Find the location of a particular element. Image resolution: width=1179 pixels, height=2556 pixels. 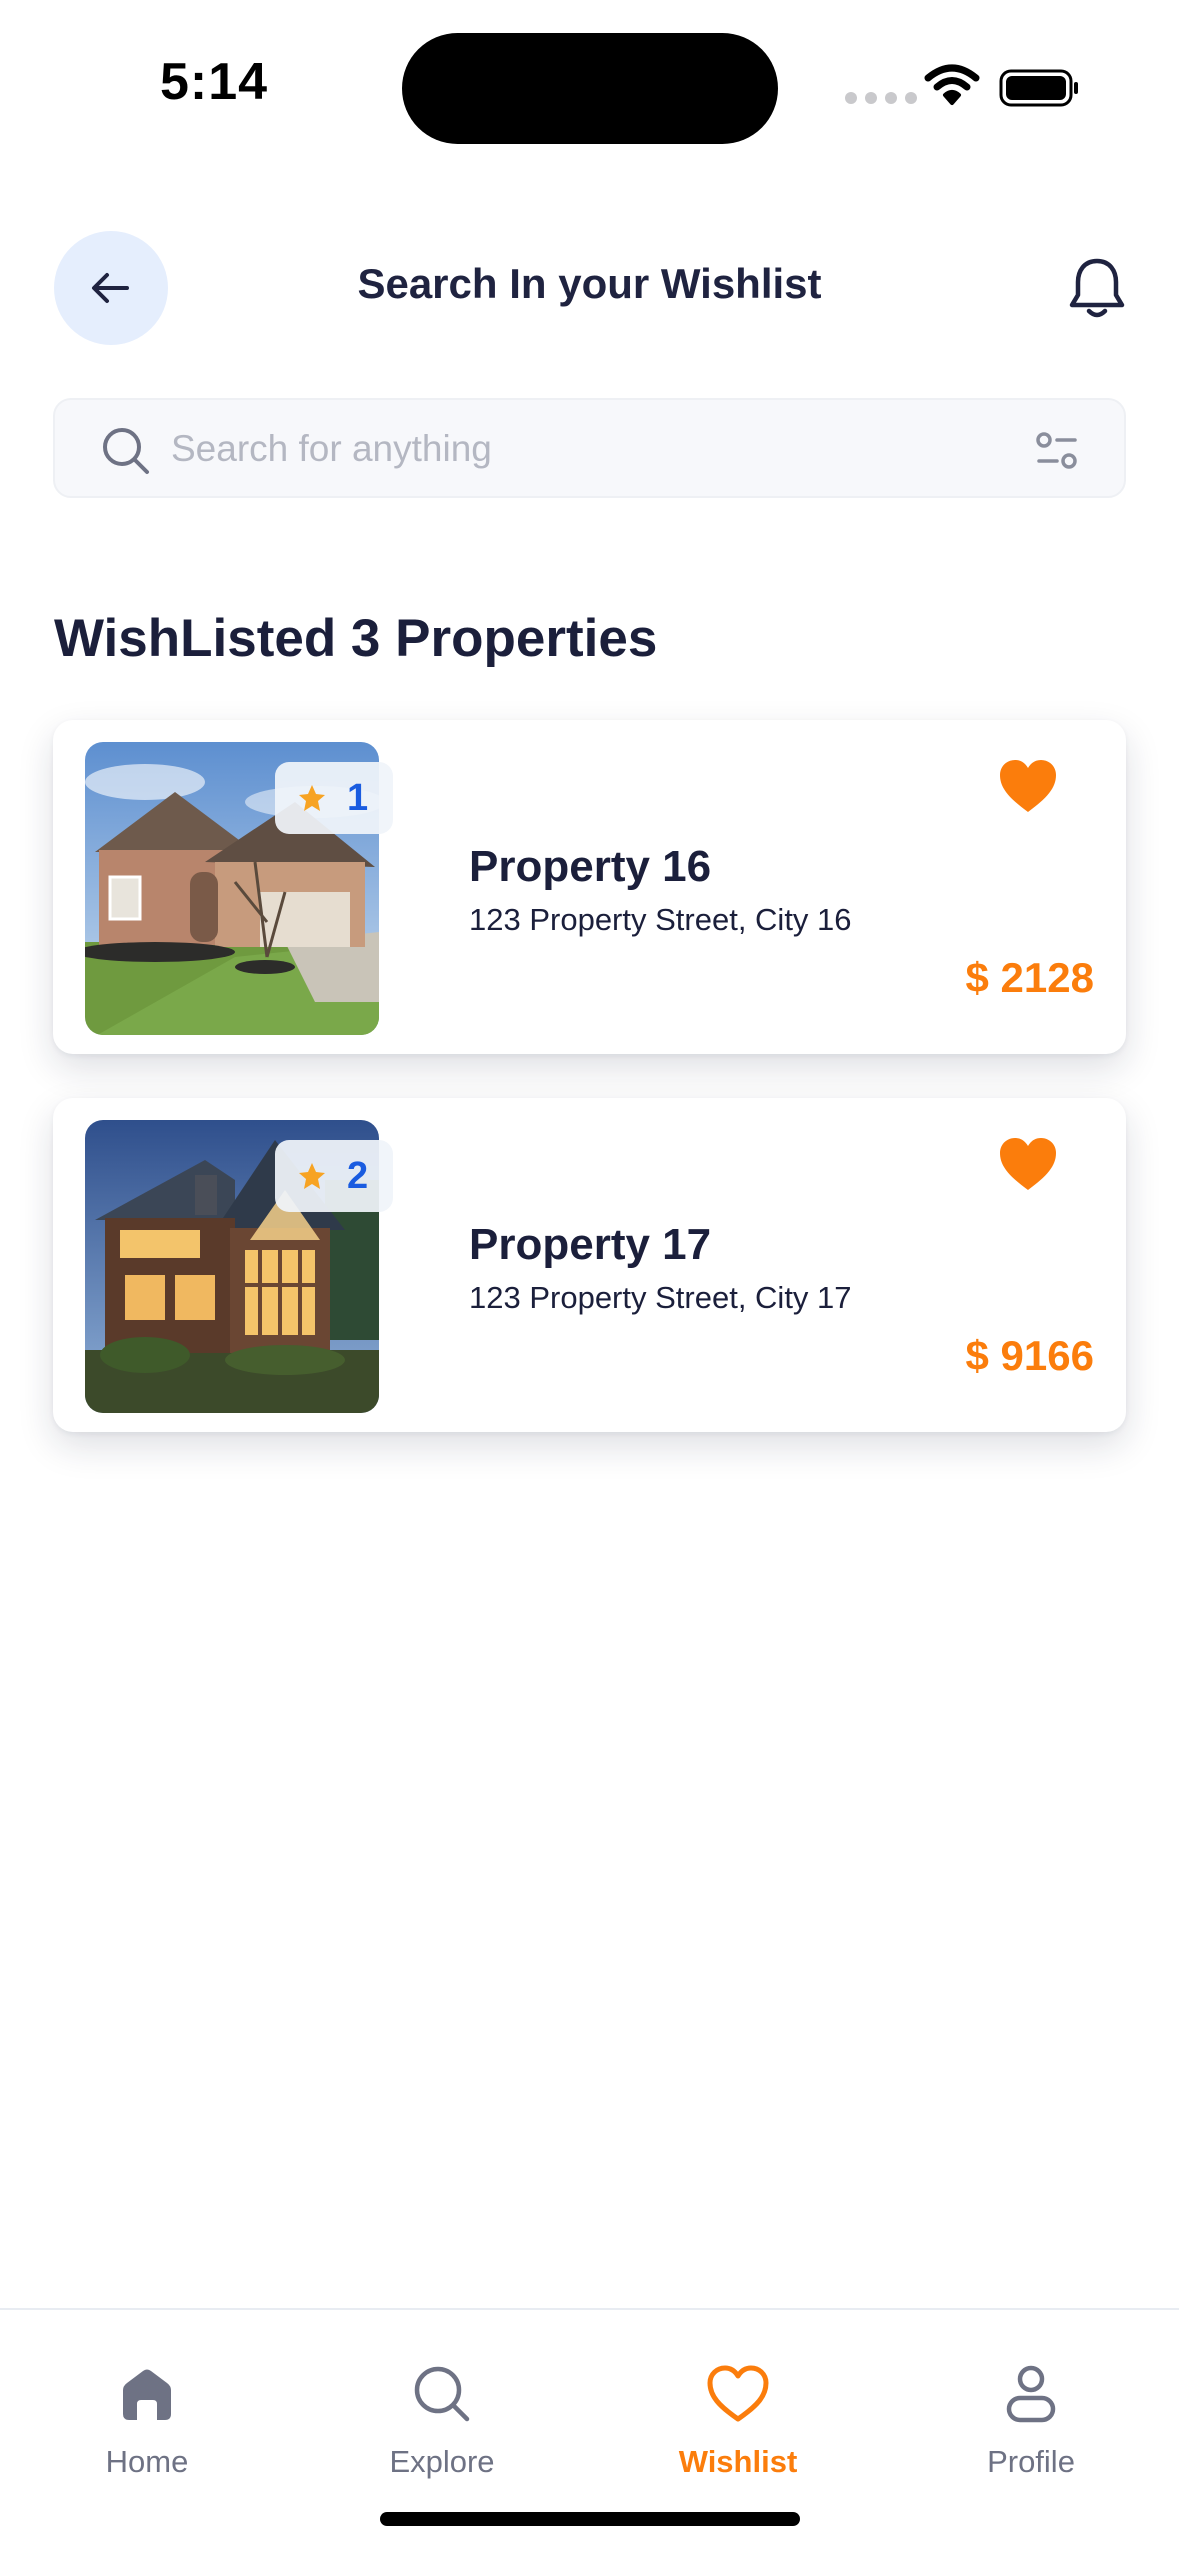

section-title: WishListed 3 Properties is located at coordinates (356, 638).